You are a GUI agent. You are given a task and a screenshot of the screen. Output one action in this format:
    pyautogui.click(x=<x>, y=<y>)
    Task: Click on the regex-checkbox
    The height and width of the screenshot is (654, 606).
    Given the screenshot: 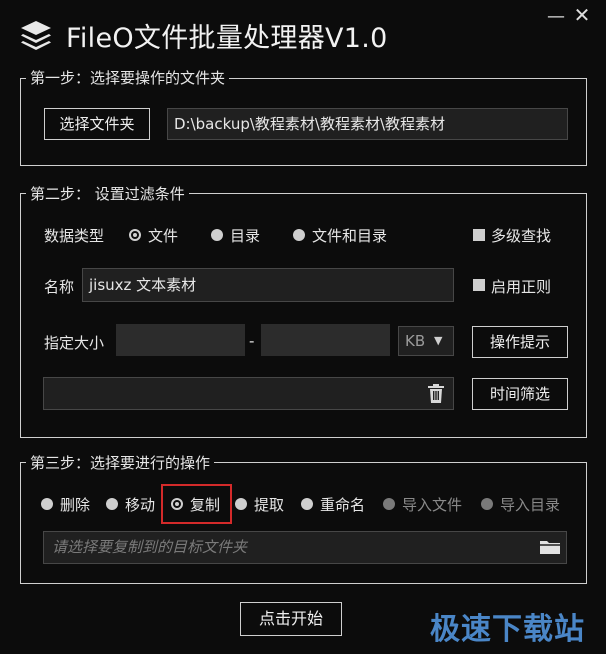 What is the action you would take?
    pyautogui.click(x=479, y=285)
    